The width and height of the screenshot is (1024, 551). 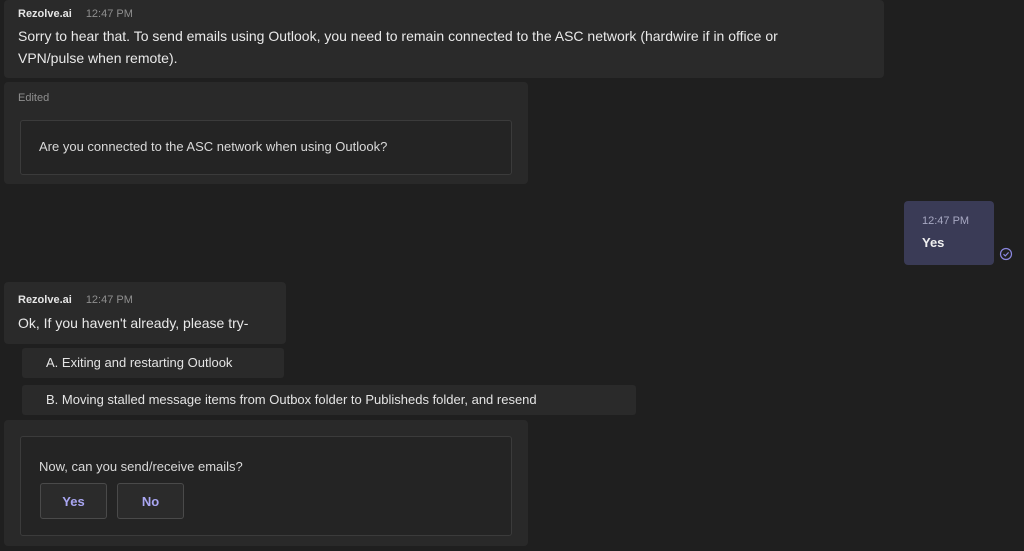 What do you see at coordinates (150, 501) in the screenshot?
I see `no-button: No` at bounding box center [150, 501].